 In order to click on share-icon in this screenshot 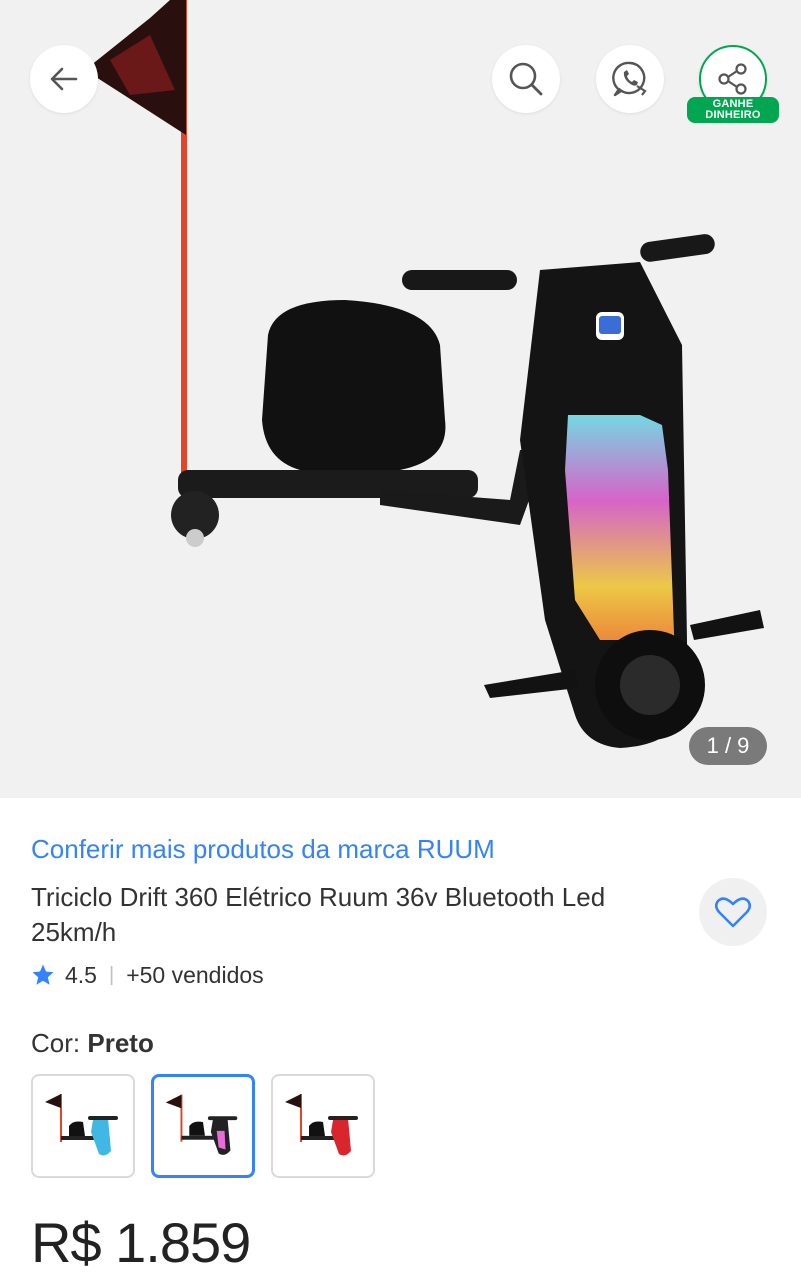, I will do `click(732, 79)`.